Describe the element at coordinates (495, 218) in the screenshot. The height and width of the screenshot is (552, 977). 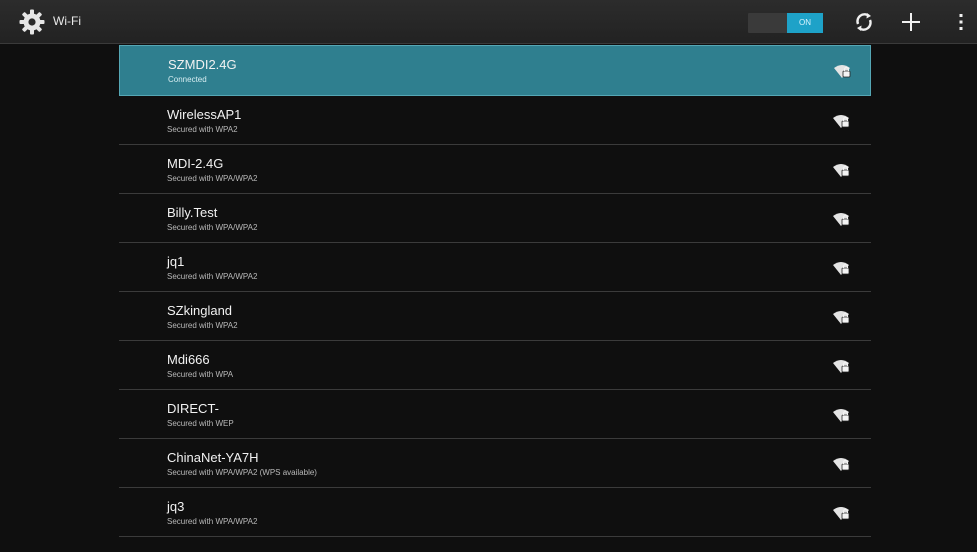
I see `network-row: Billy.Test Secured with WPA/WPA2` at that location.